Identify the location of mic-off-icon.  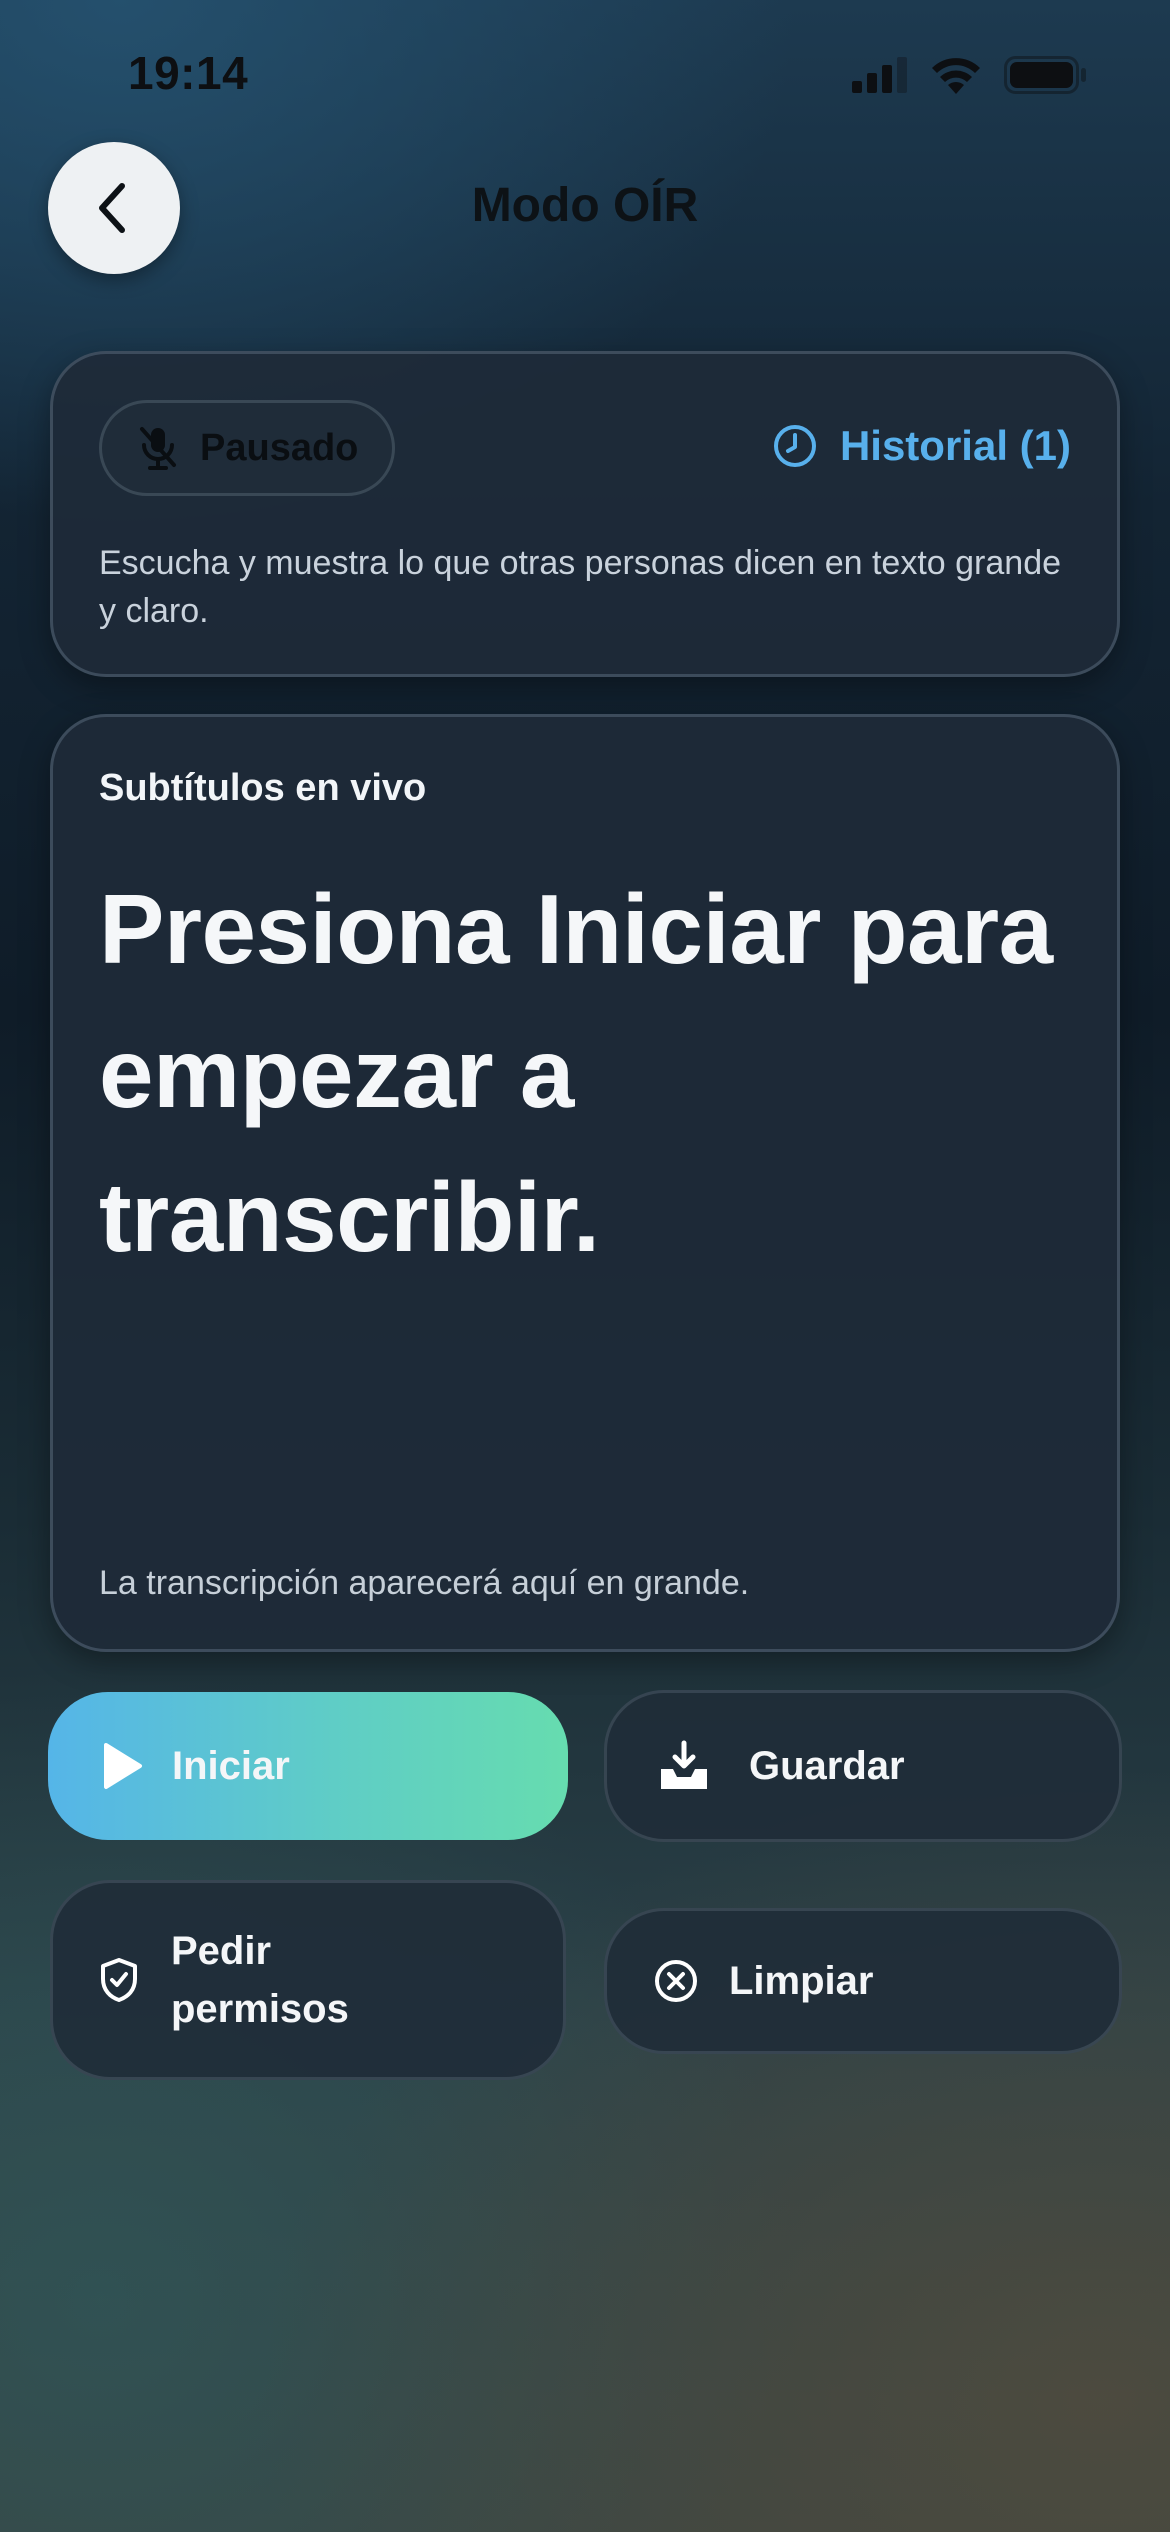
(158, 448).